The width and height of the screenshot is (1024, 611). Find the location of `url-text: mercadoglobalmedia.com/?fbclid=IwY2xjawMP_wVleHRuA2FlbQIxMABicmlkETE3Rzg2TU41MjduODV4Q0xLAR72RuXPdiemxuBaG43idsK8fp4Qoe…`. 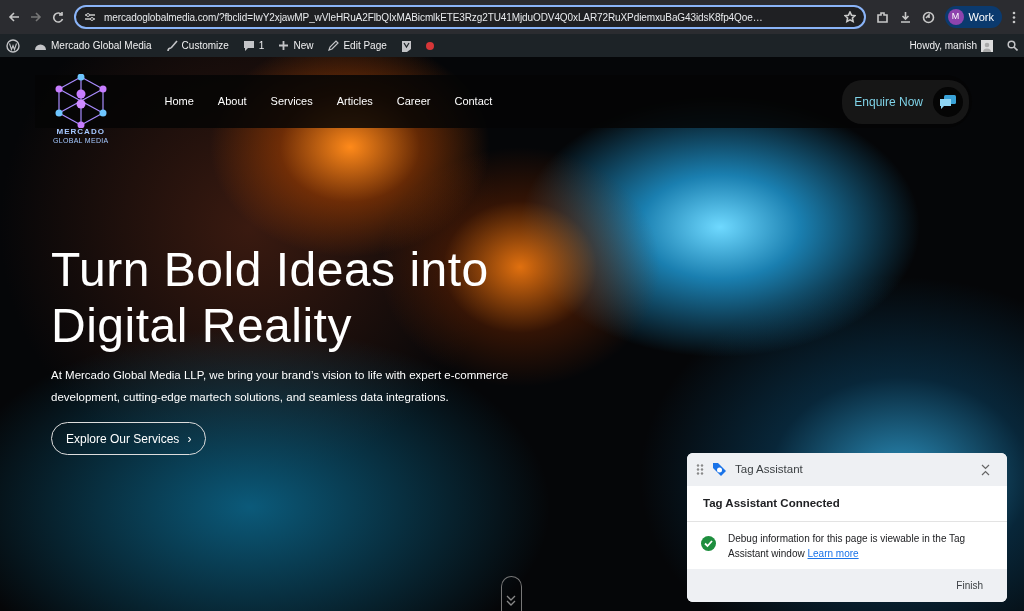

url-text: mercadoglobalmedia.com/?fbclid=IwY2xjawMP_wVleHRuA2FlbQIxMABicmlkETE3Rzg2TU41MjduODV4Q0xLAR72RuXPdiemxuBaG43idsK8fp4Qoe… is located at coordinates (434, 17).